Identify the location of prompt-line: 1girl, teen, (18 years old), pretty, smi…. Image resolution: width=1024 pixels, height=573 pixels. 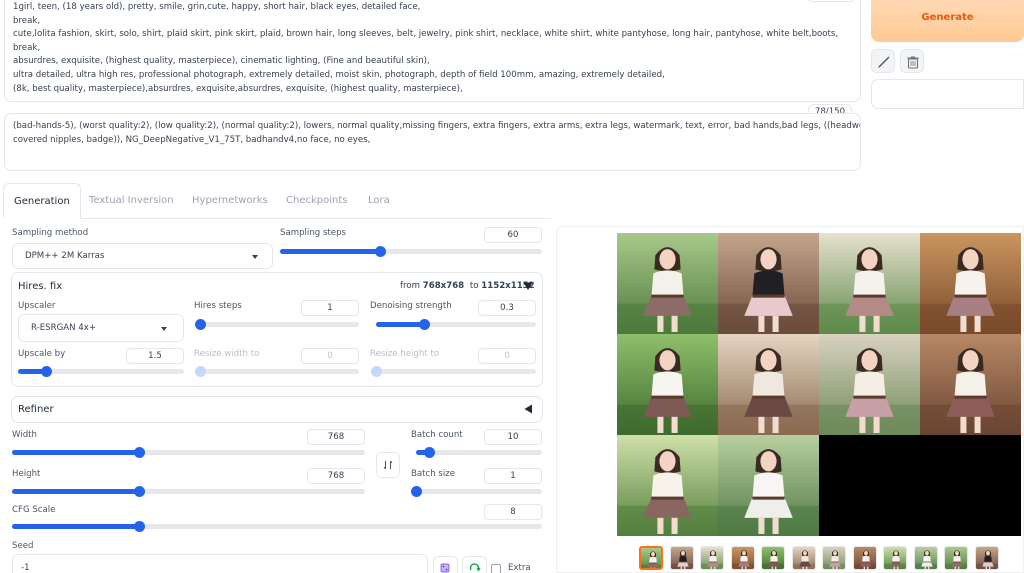
(217, 7).